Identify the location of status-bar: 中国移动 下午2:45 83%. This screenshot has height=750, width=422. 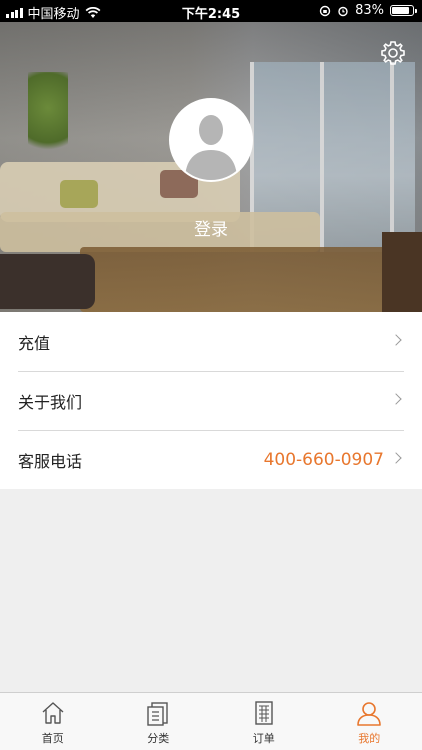
(211, 11).